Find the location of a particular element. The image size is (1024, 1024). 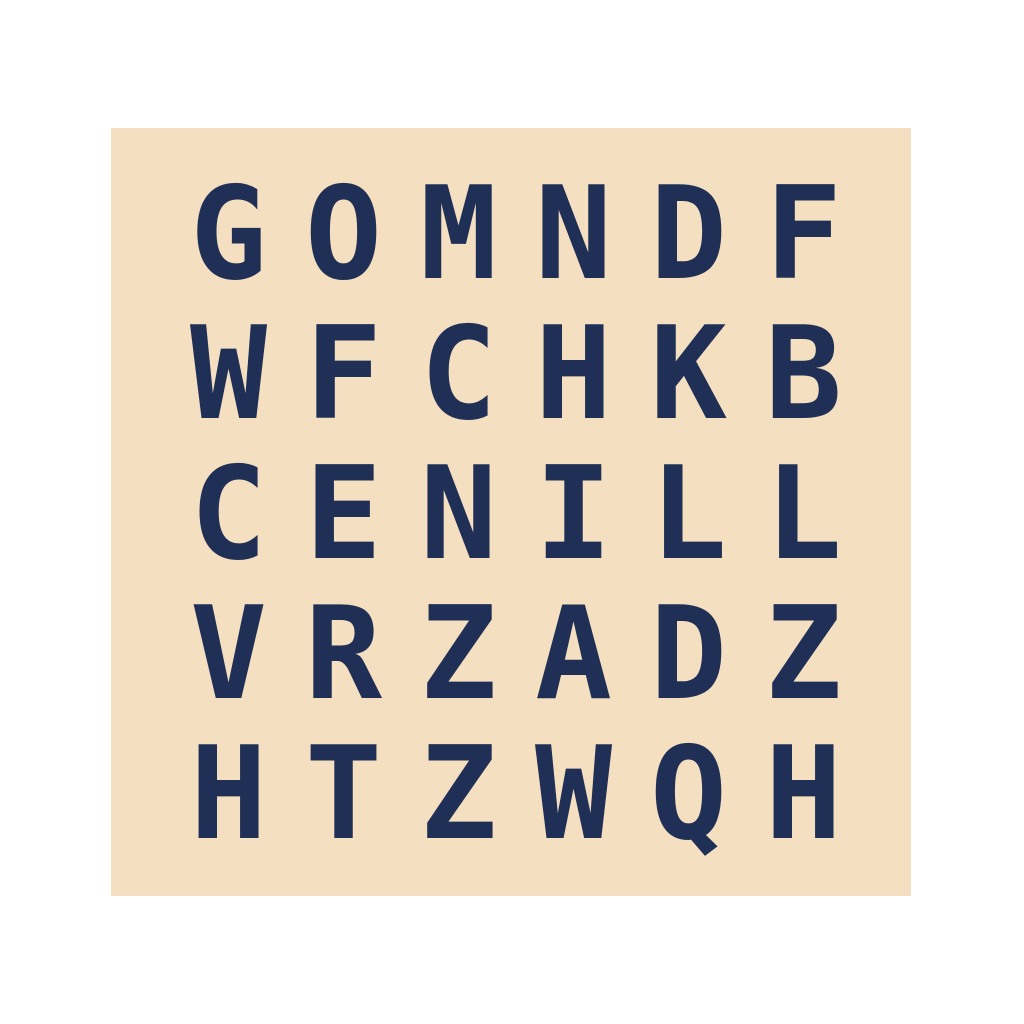

letter-cell-r2-c0: C is located at coordinates (228, 520).